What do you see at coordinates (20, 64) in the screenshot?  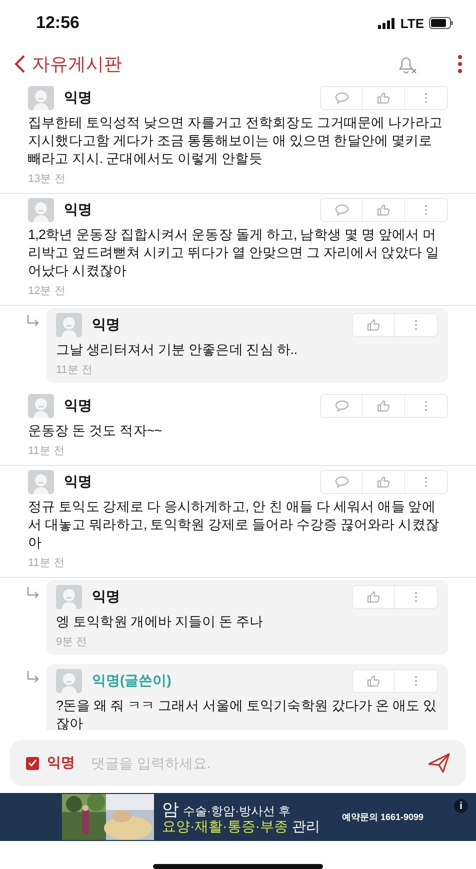 I see `back-icon` at bounding box center [20, 64].